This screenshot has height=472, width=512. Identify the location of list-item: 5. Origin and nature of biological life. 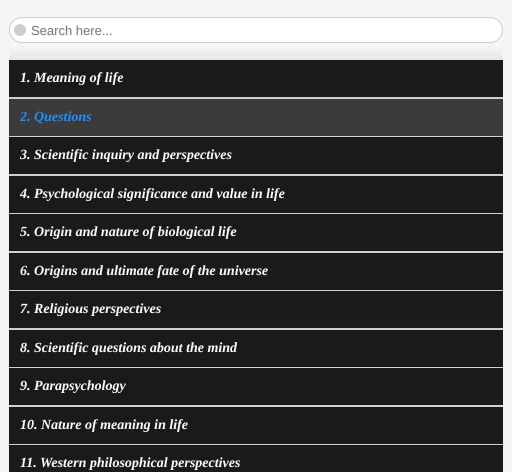
(256, 232).